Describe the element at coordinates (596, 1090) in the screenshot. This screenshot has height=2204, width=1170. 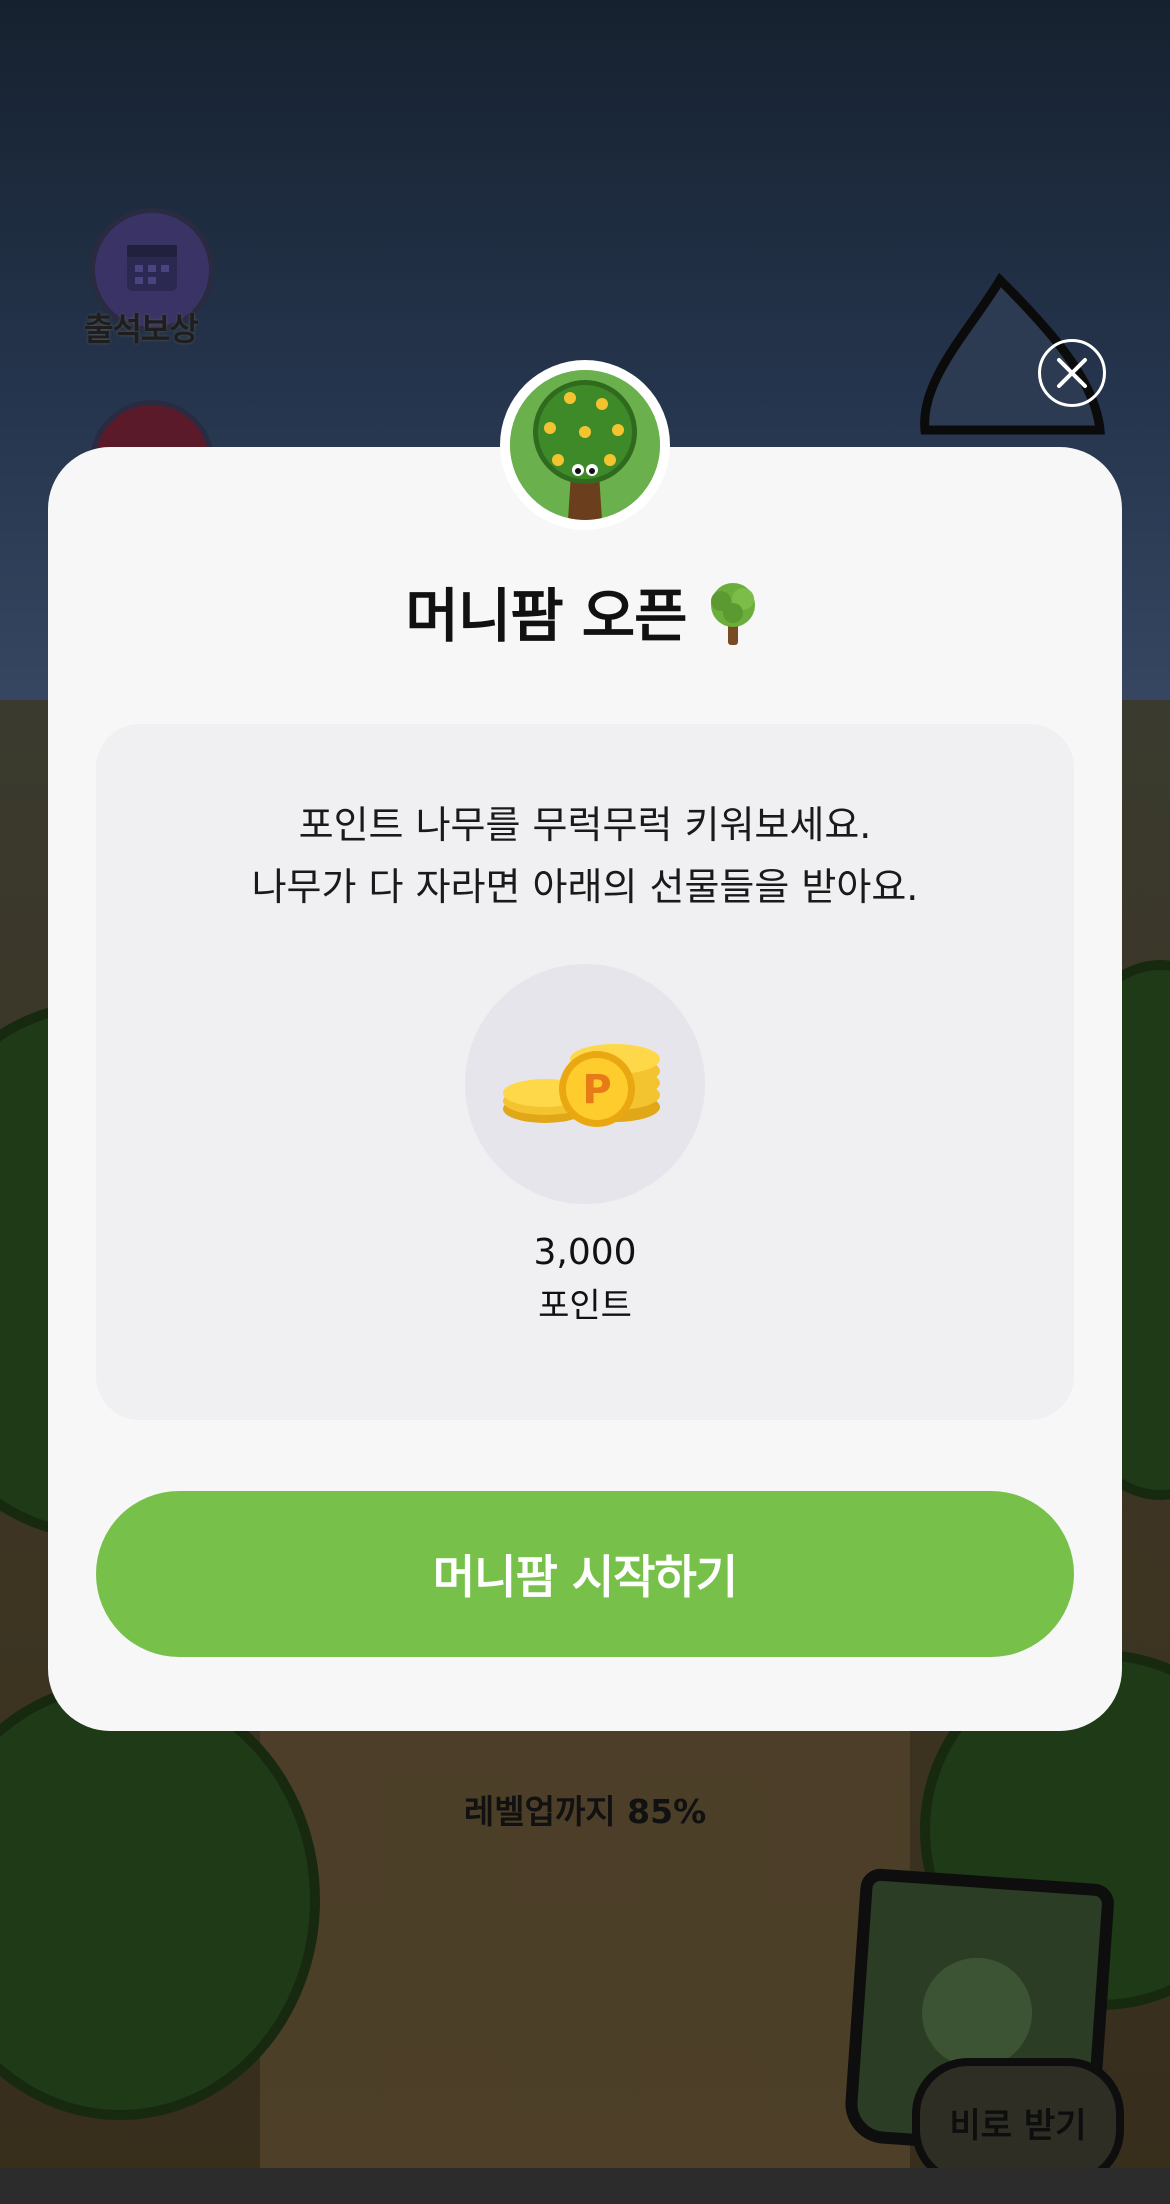
I see `svg-text: P` at that location.